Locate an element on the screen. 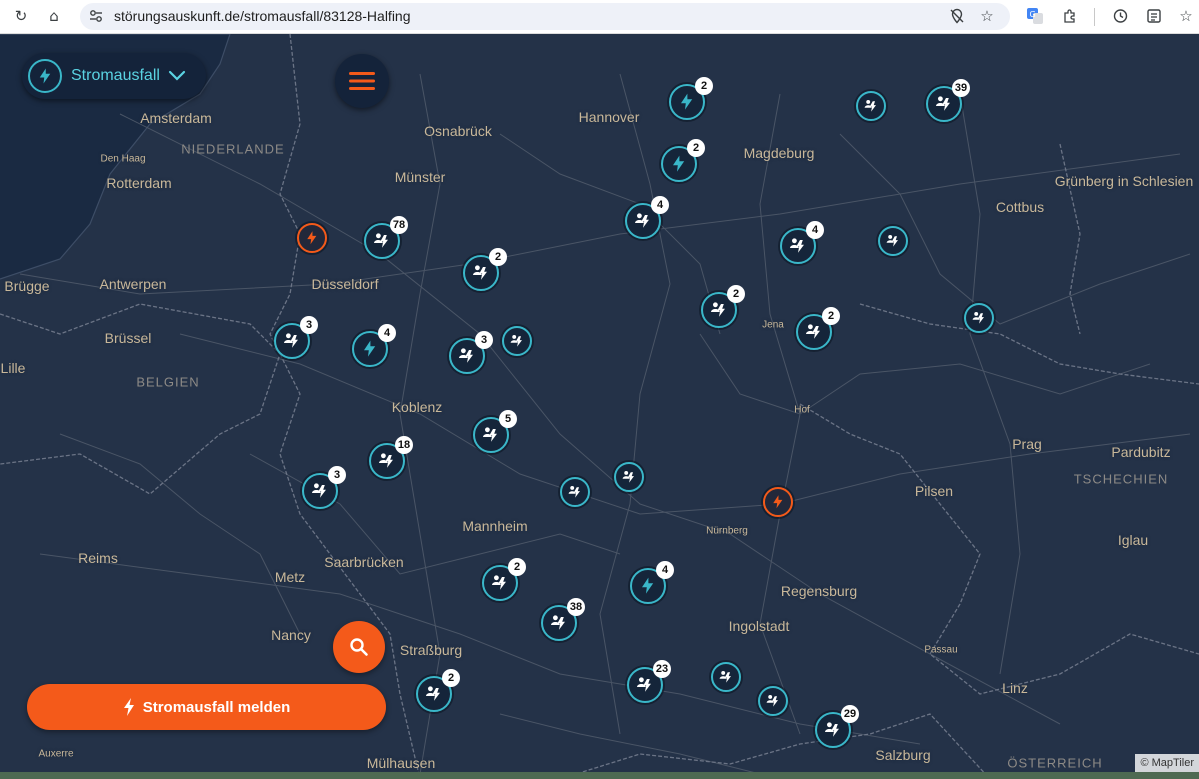 This screenshot has height=779, width=1199. reading-list-icon is located at coordinates (1154, 16).